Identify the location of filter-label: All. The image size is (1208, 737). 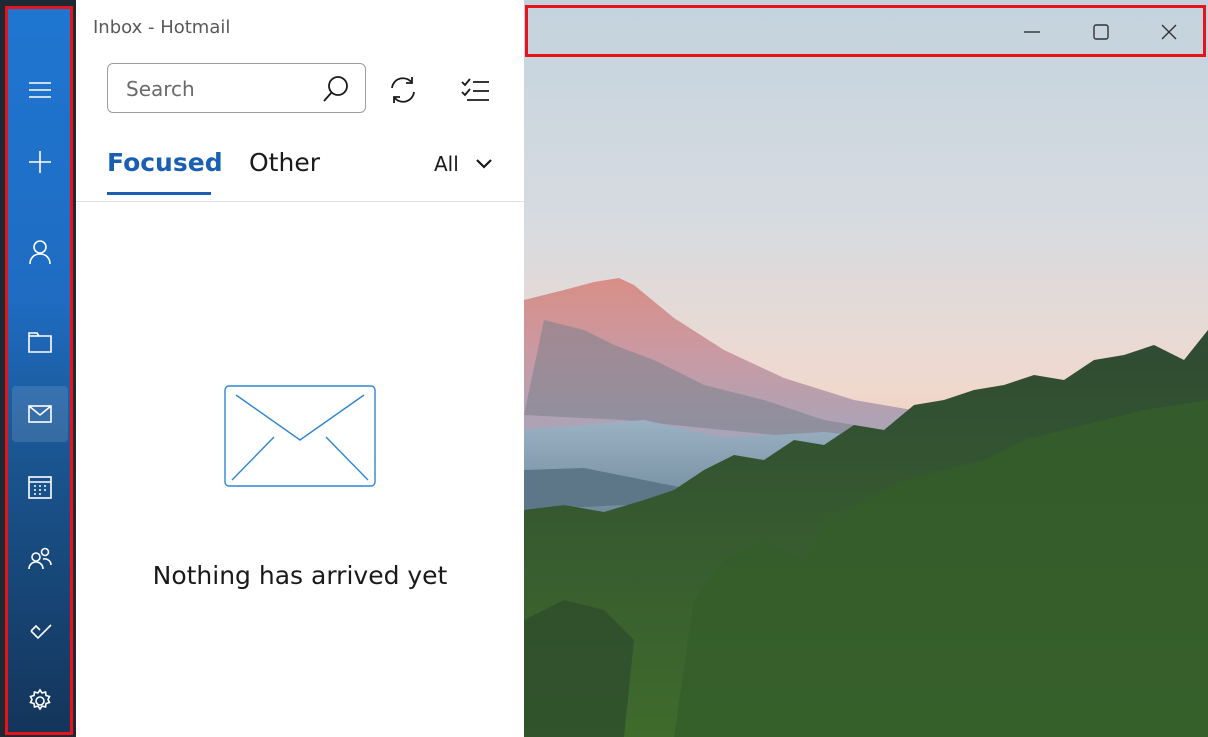
(446, 164).